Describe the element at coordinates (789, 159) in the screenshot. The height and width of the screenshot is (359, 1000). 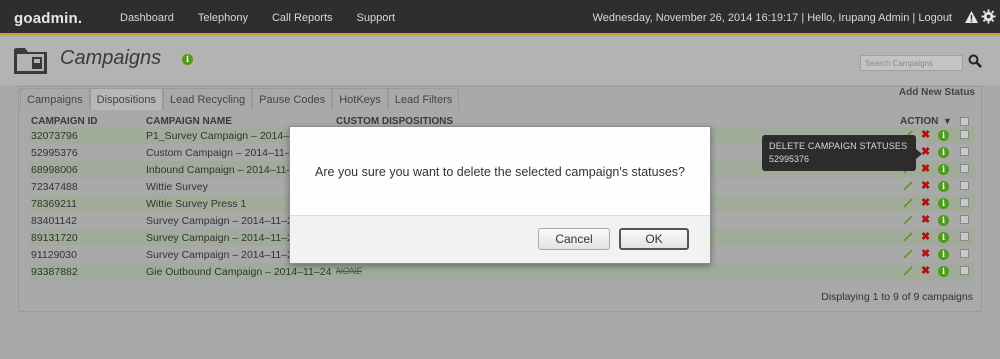
I see `tooltip-value: 52995376` at that location.